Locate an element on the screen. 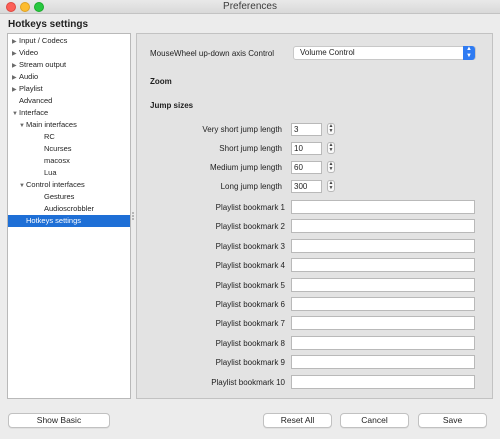 The image size is (500, 439). tree-item: ▼Main interfaces is located at coordinates (69, 125).